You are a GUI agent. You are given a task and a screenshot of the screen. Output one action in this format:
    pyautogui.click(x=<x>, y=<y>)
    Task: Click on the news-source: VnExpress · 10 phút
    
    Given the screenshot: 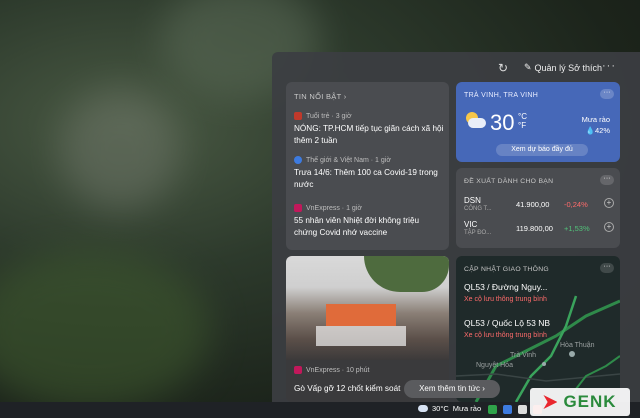 What is the action you would take?
    pyautogui.click(x=331, y=370)
    